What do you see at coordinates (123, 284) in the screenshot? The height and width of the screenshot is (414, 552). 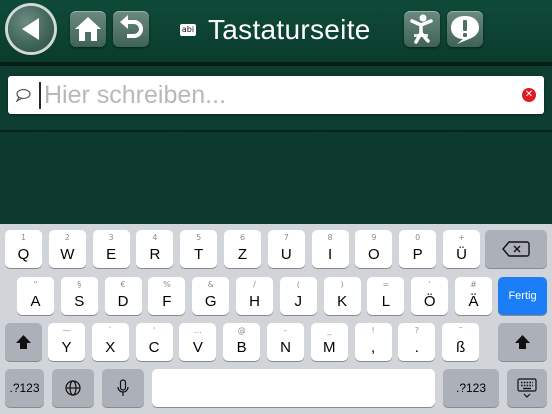 I see `key-hint: €` at bounding box center [123, 284].